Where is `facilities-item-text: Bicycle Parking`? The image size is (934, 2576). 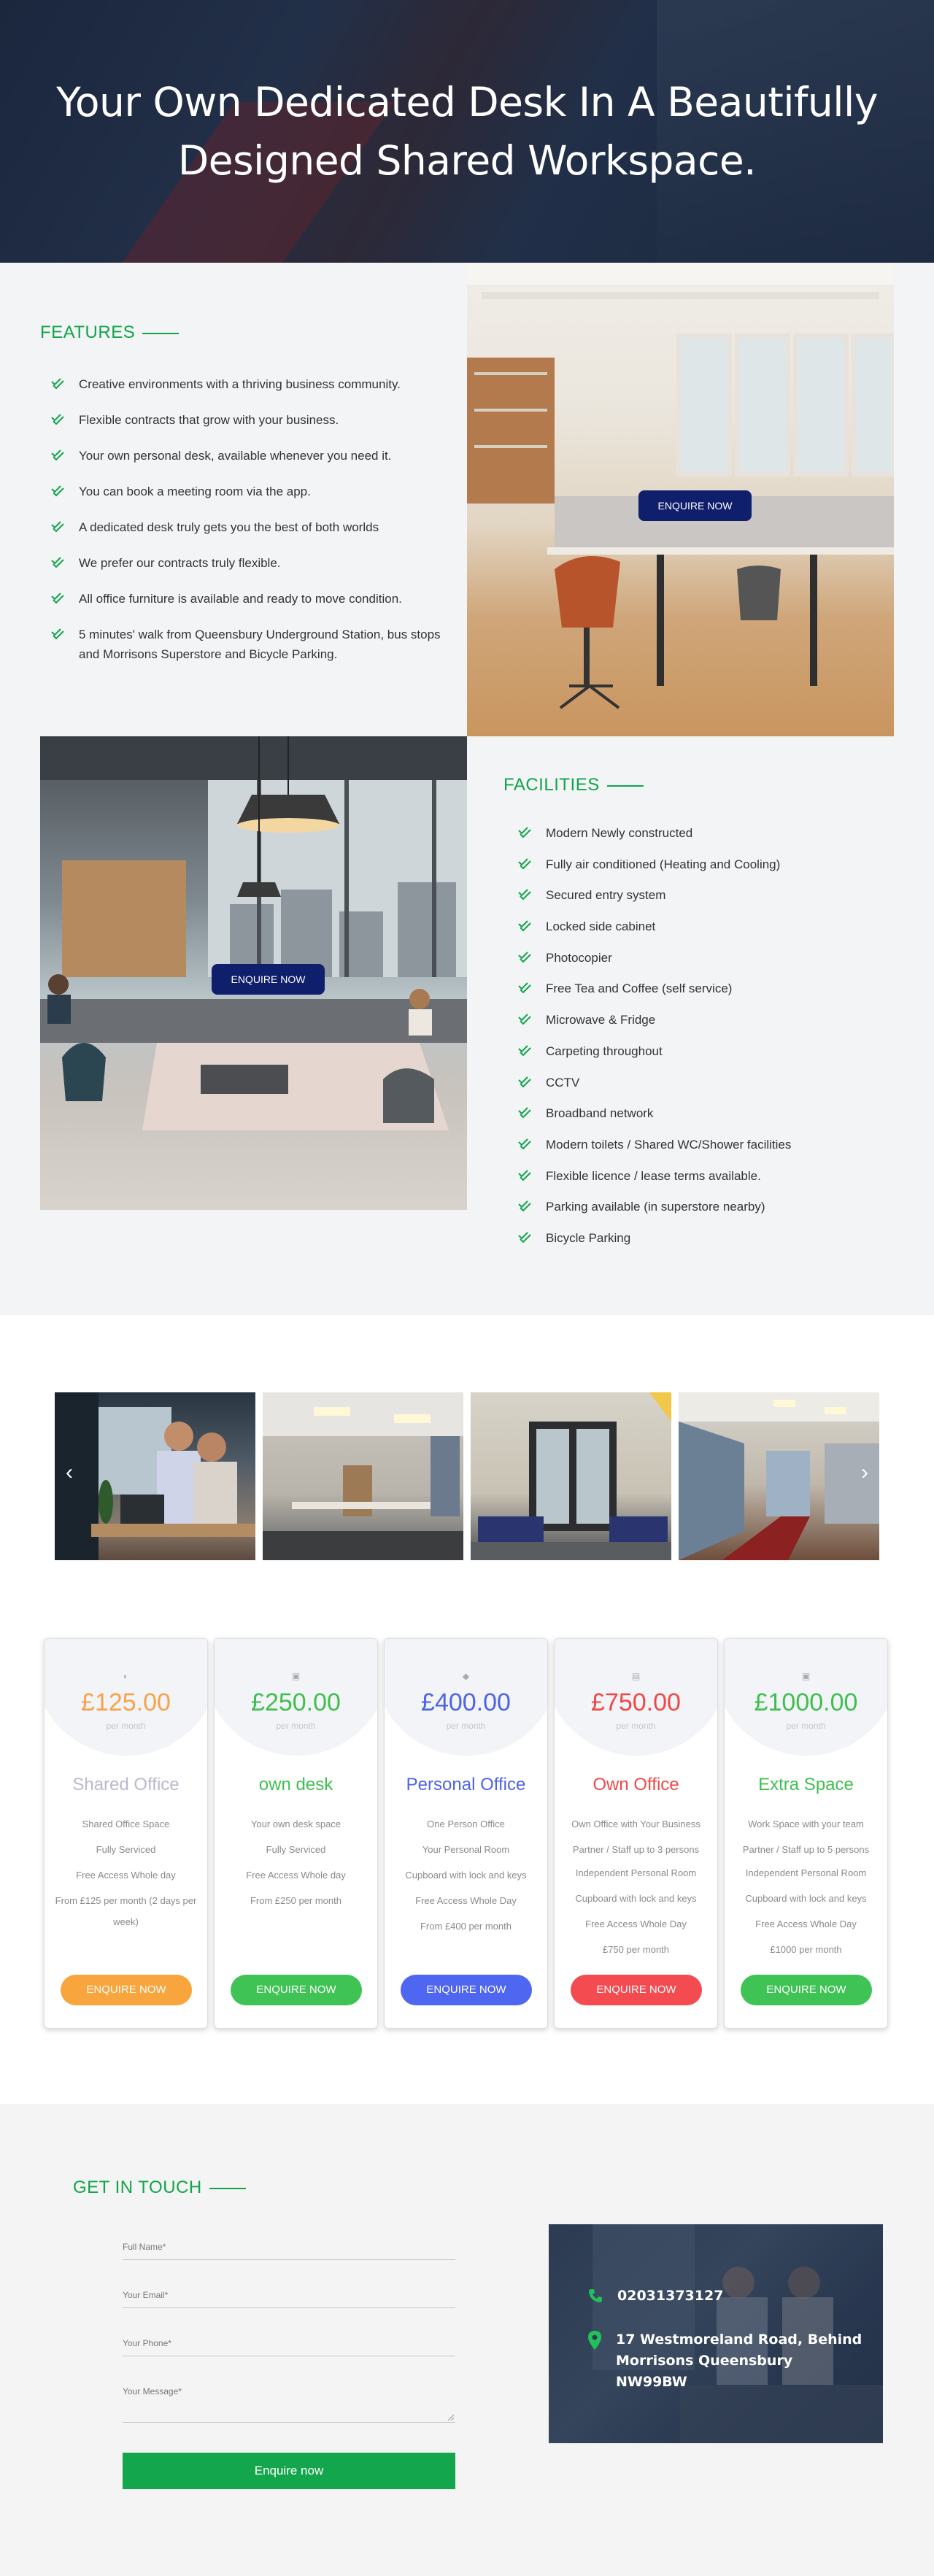 facilities-item-text: Bicycle Parking is located at coordinates (588, 1237).